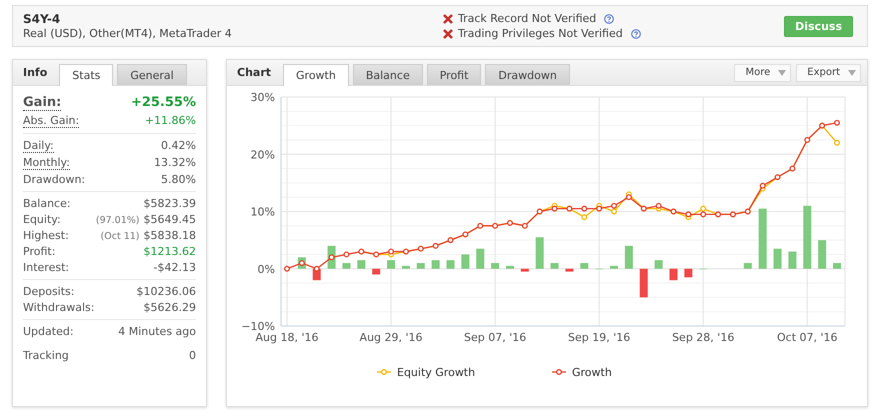 This screenshot has height=419, width=877. Describe the element at coordinates (703, 337) in the screenshot. I see `axis-label: Sep 28, '16` at that location.